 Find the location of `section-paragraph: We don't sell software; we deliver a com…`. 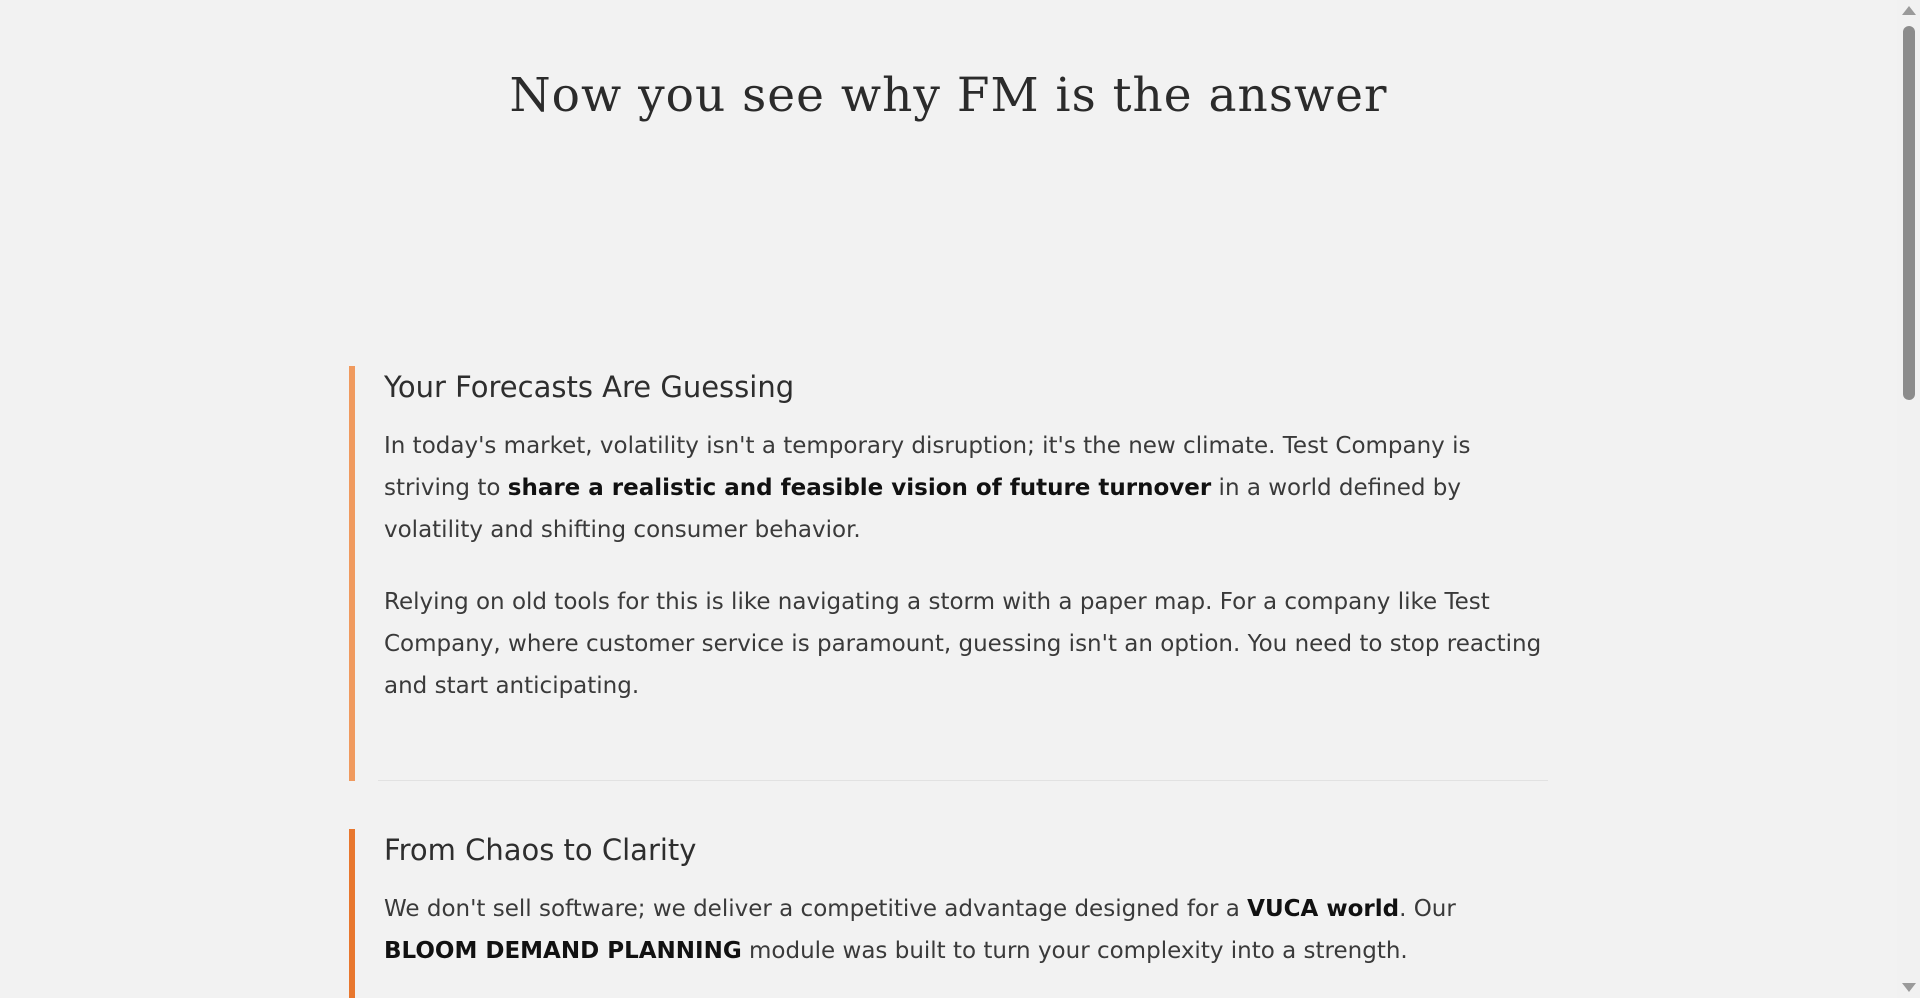

section-paragraph: We don't sell software; we deliver a com… is located at coordinates (966, 930).